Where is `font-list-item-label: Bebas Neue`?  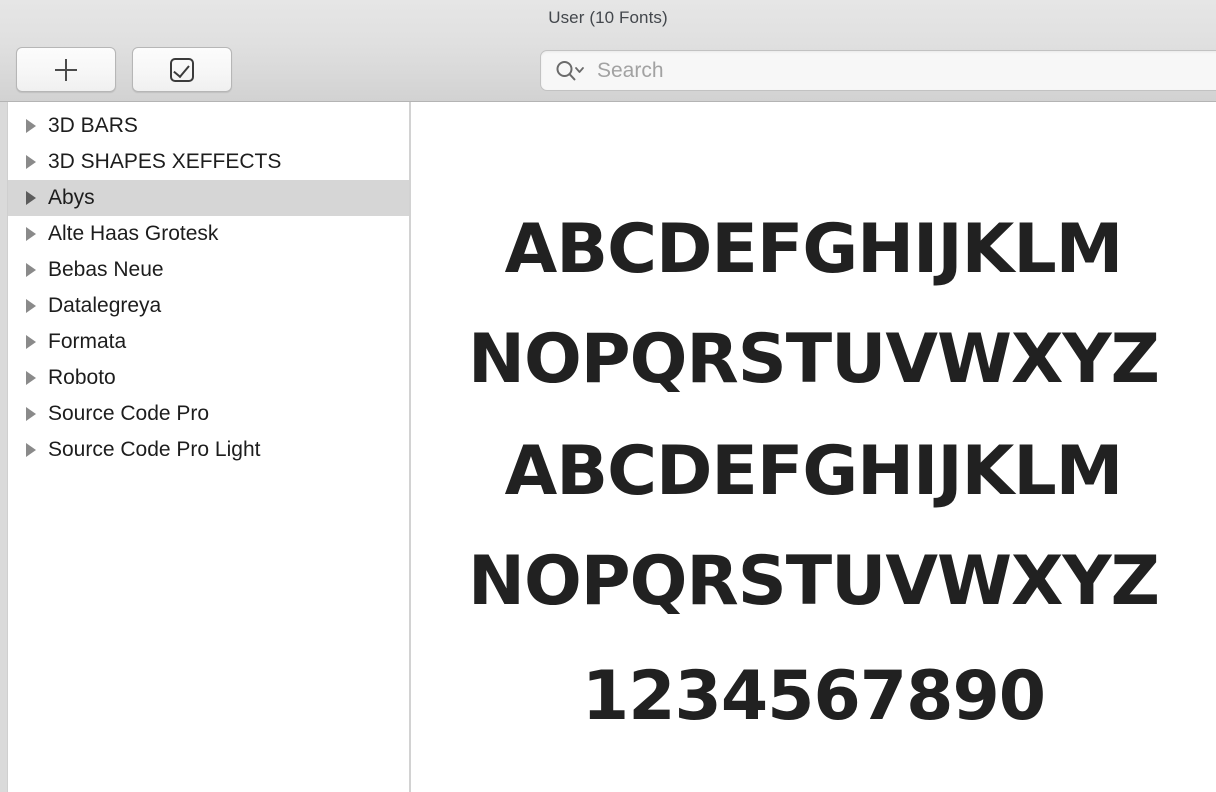
font-list-item-label: Bebas Neue is located at coordinates (106, 269).